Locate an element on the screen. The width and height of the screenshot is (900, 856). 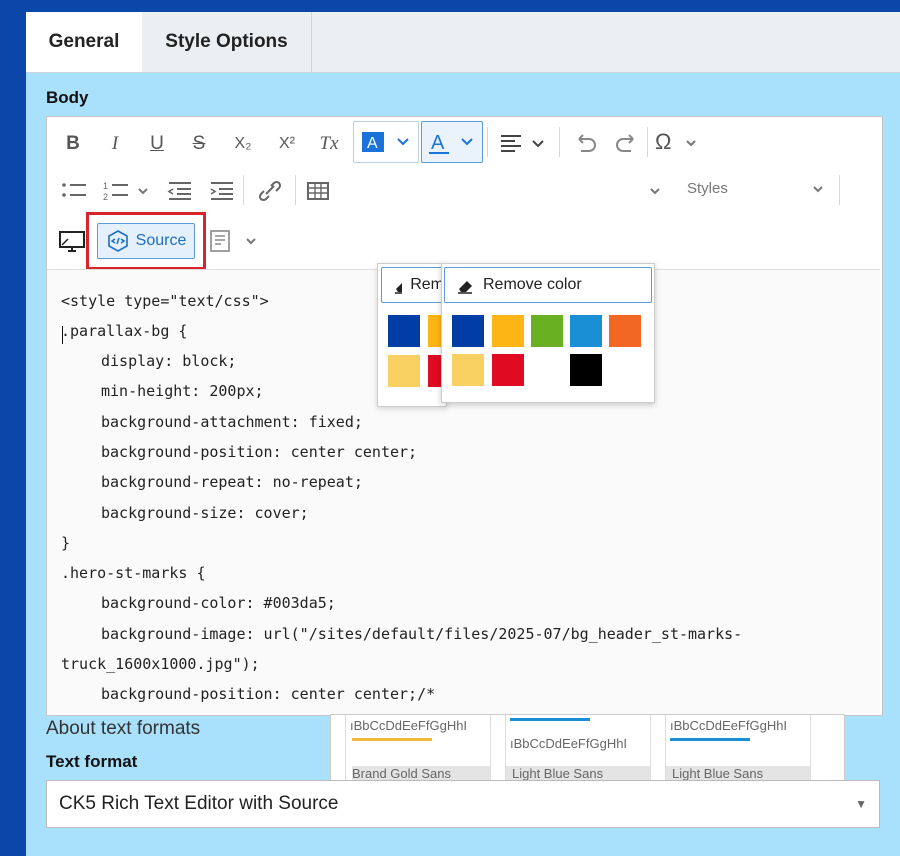
bg-color-icon: A is located at coordinates (385, 142).